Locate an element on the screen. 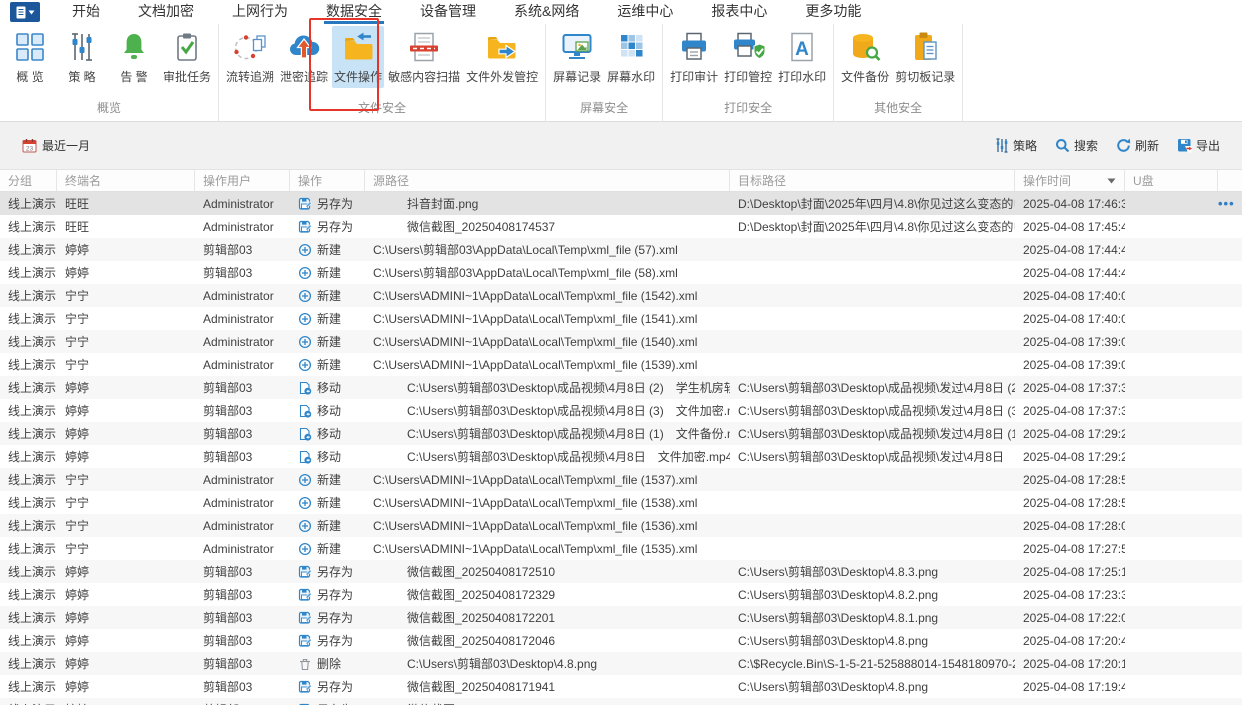 The width and height of the screenshot is (1242, 705). ribbon-button-label: 敏感内容扫描 is located at coordinates (424, 76).